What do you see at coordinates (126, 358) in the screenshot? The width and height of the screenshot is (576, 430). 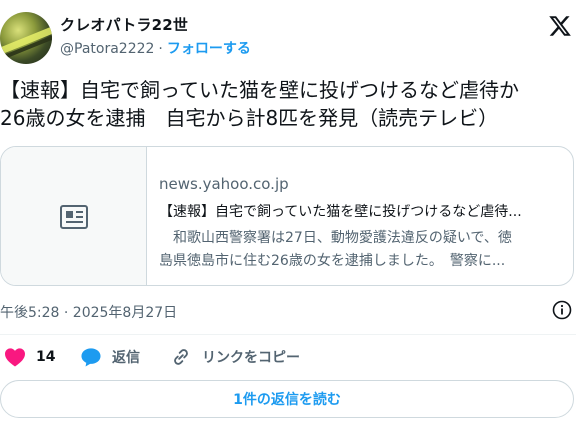 I see `reply-label: 返信` at bounding box center [126, 358].